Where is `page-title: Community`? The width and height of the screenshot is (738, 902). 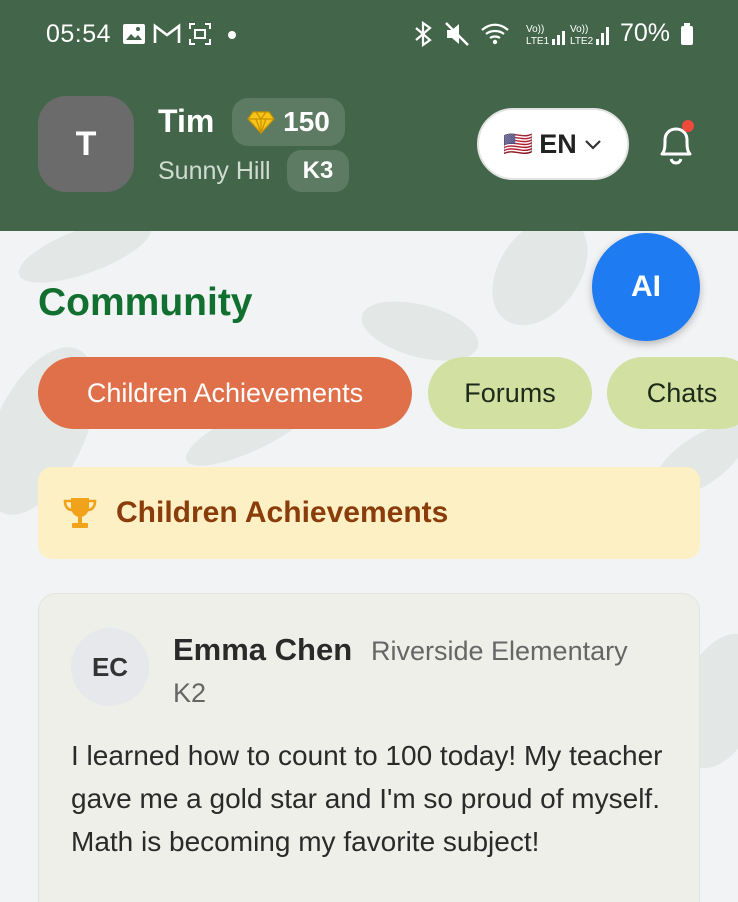 page-title: Community is located at coordinates (145, 302).